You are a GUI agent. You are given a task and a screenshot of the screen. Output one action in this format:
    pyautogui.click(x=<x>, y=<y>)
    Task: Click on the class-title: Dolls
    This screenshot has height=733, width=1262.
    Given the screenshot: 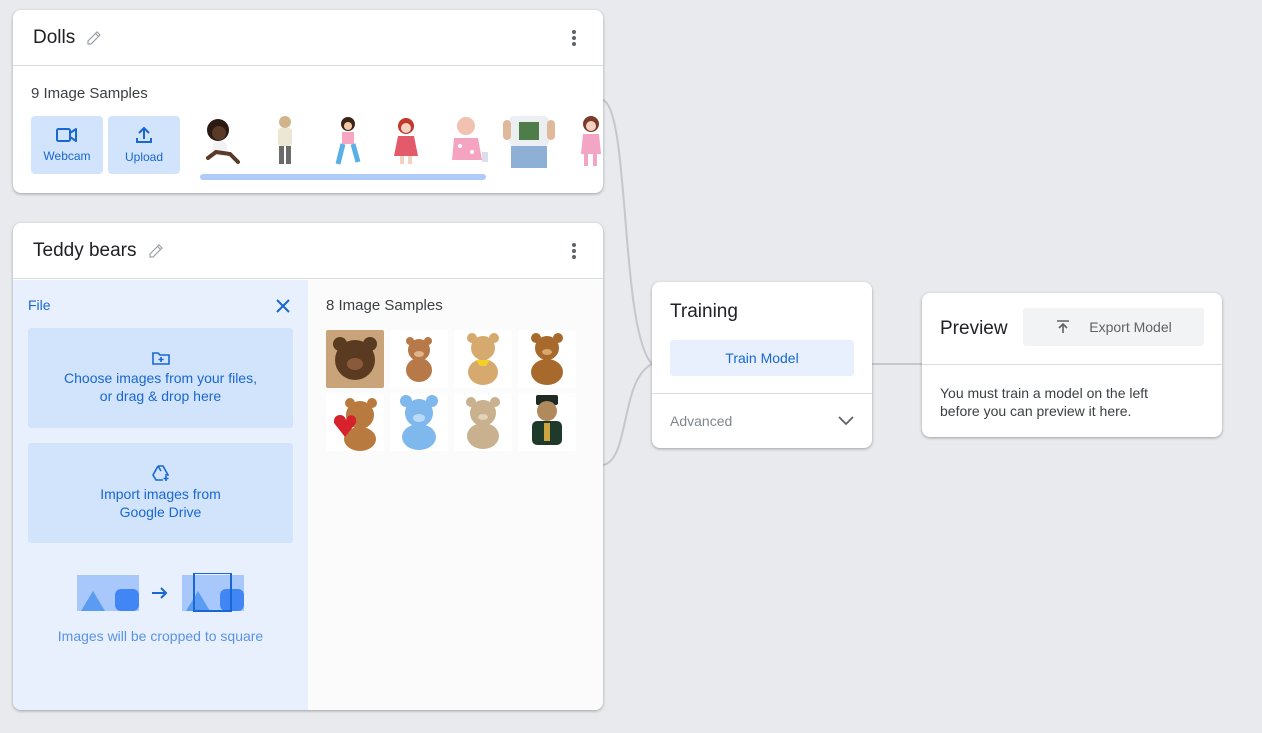 What is the action you would take?
    pyautogui.click(x=54, y=38)
    